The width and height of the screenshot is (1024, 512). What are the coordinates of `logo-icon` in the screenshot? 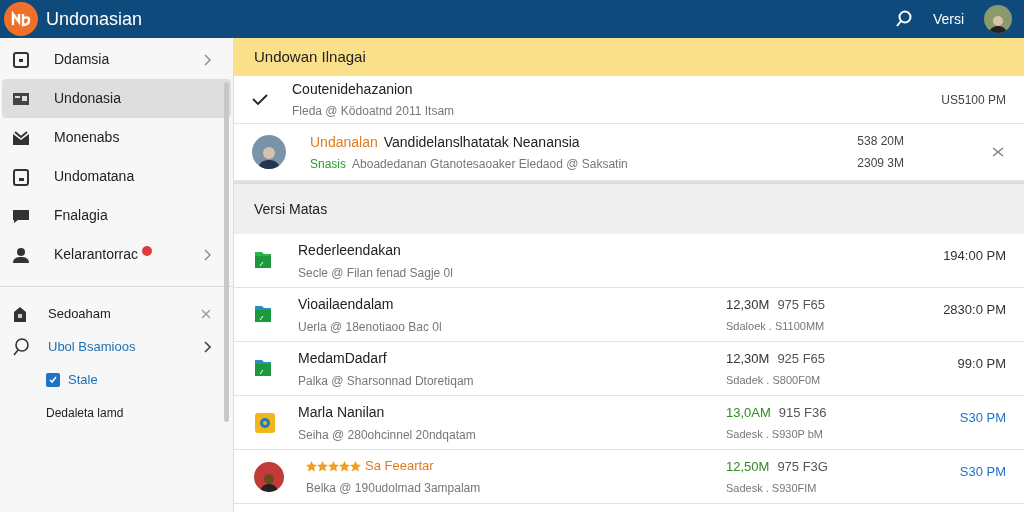 It's located at (21, 19).